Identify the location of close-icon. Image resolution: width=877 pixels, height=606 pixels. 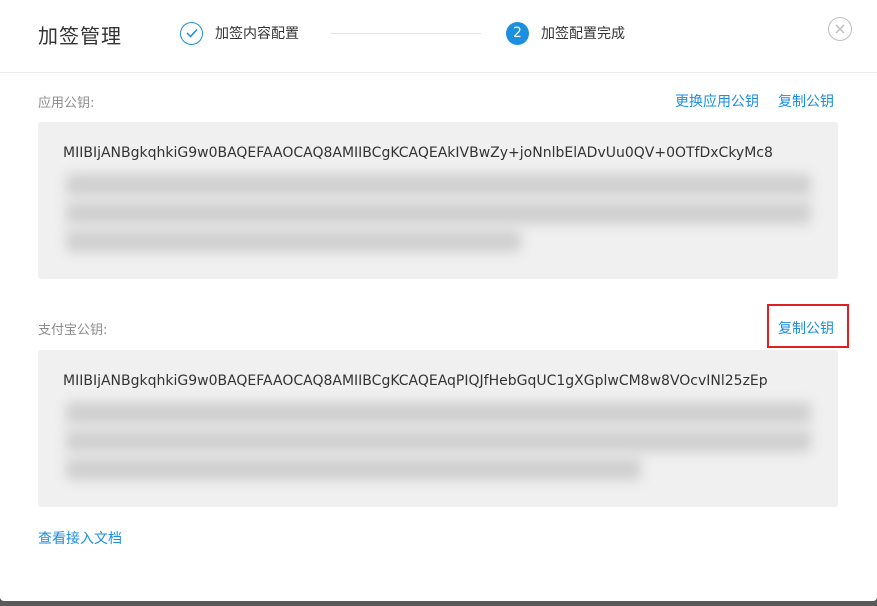
(840, 29).